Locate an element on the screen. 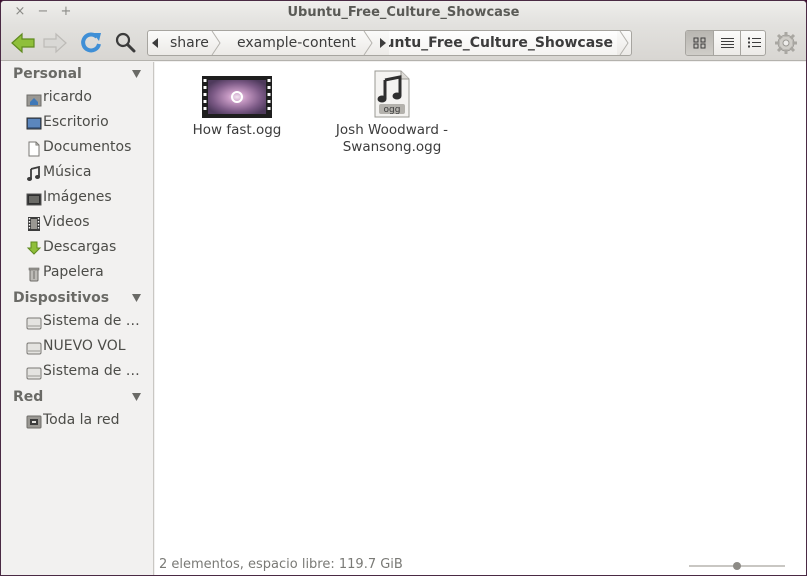  forward-button is located at coordinates (55, 43).